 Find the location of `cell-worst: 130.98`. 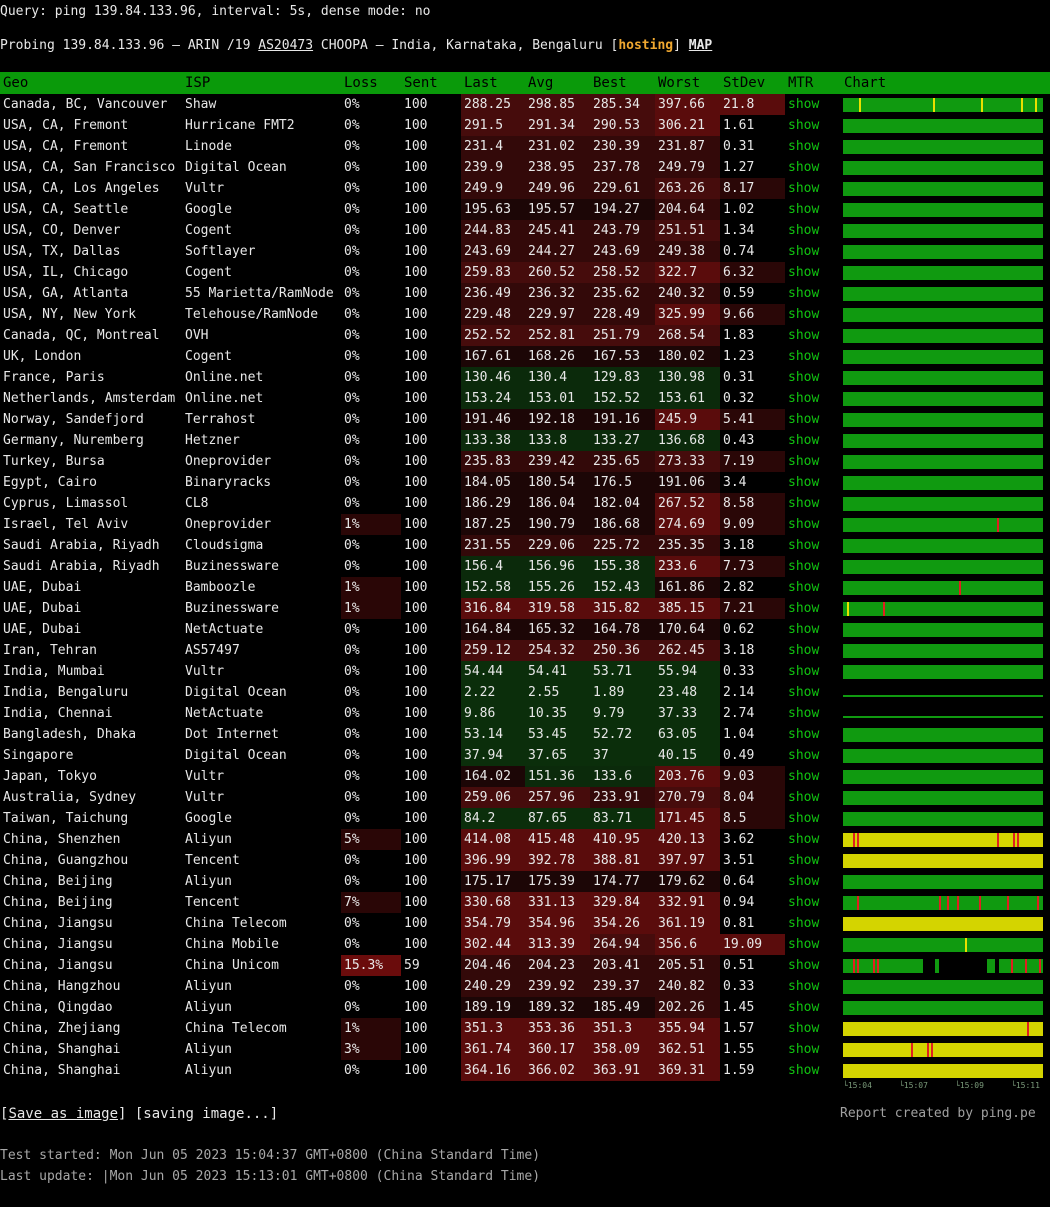

cell-worst: 130.98 is located at coordinates (687, 377).